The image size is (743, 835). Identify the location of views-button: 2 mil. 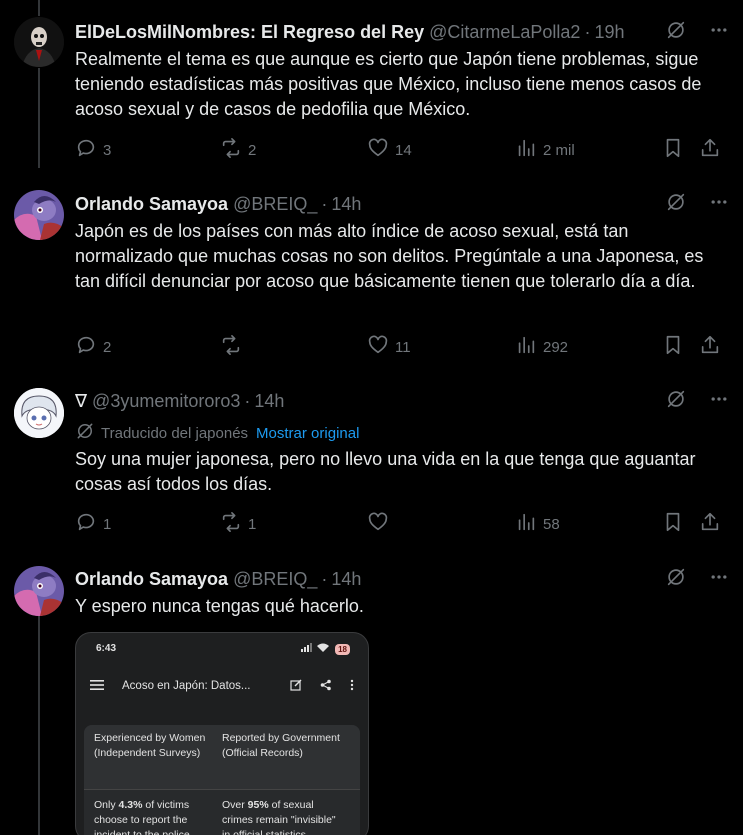
(545, 150).